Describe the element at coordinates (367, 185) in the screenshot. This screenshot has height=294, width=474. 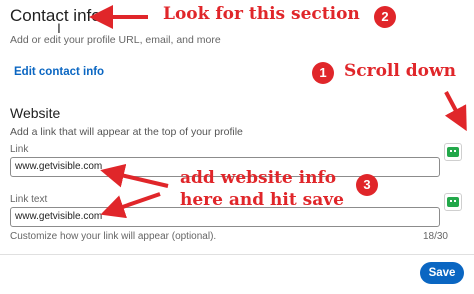
I see `step-3-badge: 3` at that location.